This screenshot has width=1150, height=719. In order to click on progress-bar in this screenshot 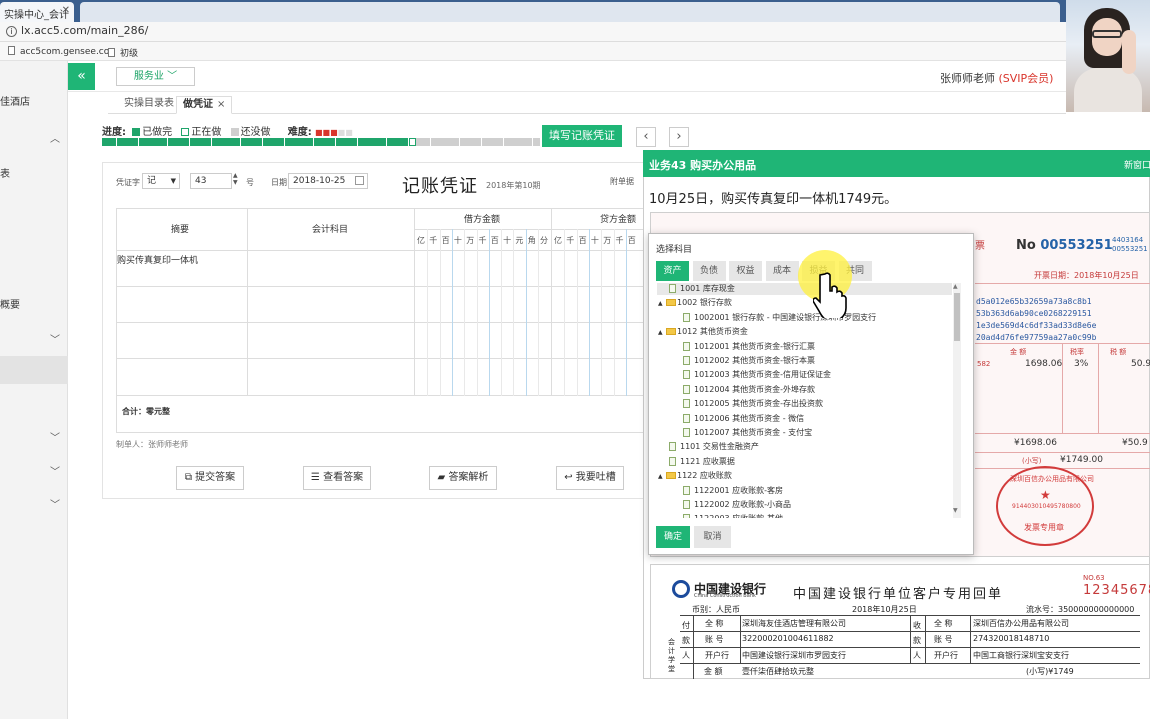, I will do `click(322, 142)`.